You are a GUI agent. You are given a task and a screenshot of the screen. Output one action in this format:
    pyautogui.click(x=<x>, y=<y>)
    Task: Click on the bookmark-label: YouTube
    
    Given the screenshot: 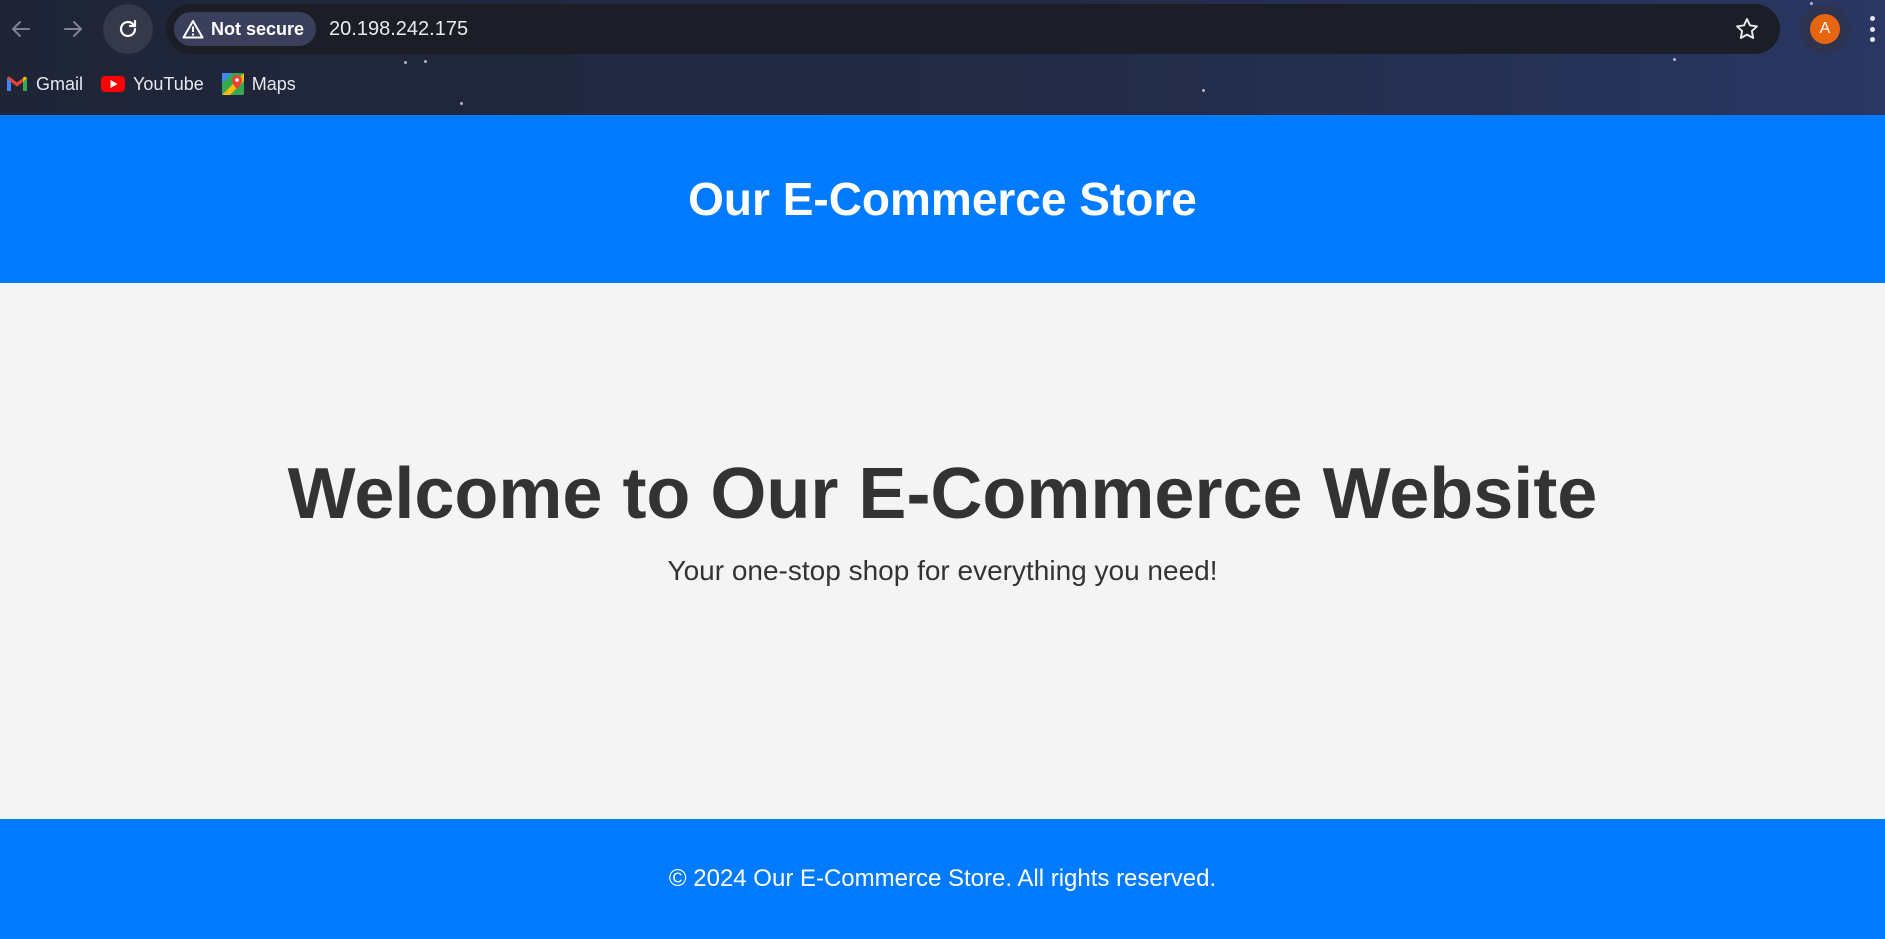 What is the action you would take?
    pyautogui.click(x=168, y=83)
    